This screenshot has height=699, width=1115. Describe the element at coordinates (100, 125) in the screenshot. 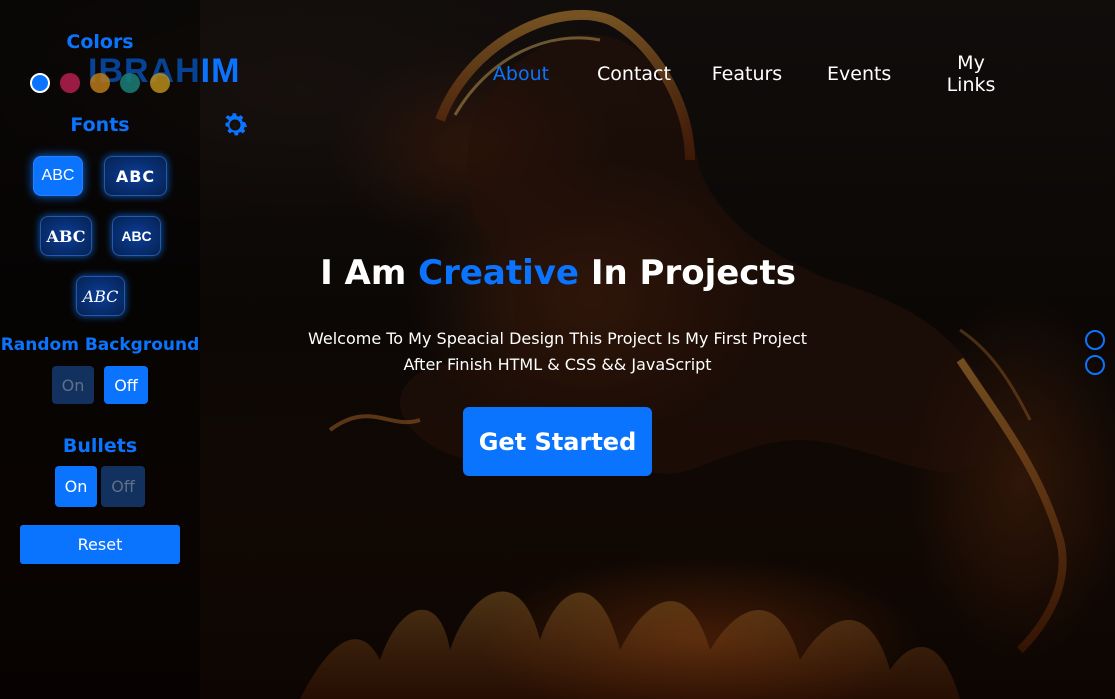

I see `fonts-title: Fonts` at that location.